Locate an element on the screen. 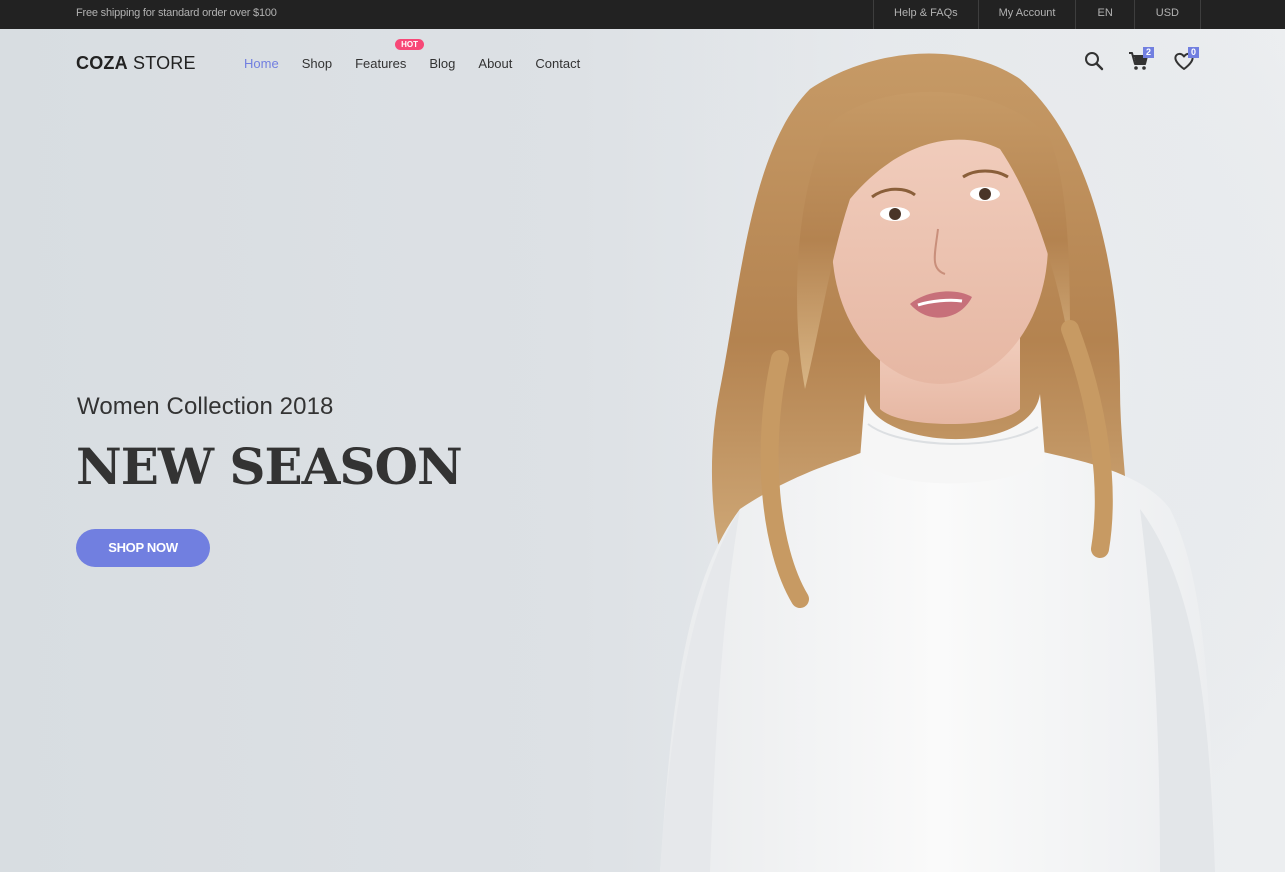 This screenshot has height=872, width=1285. nav-about: About is located at coordinates (495, 63).